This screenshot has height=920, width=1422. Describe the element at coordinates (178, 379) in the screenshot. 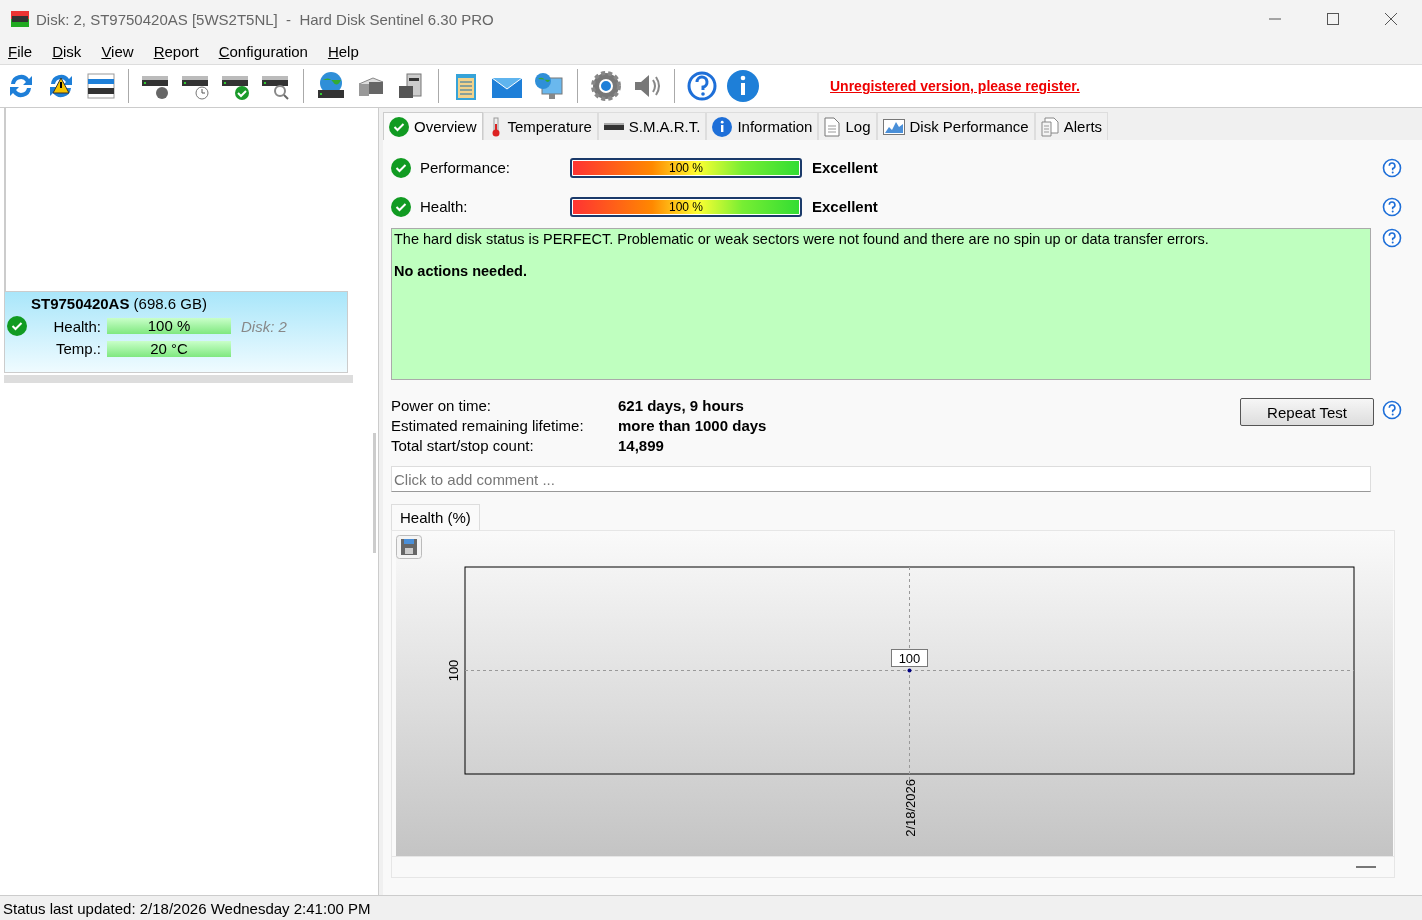

I see `horizontal-scrollbar` at that location.